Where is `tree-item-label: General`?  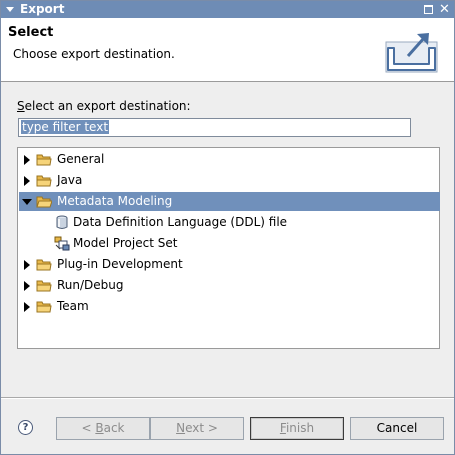
tree-item-label: General is located at coordinates (81, 159).